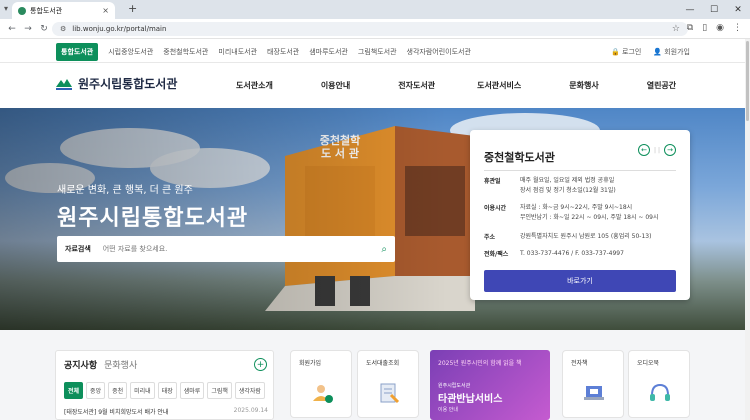 This screenshot has width=750, height=420. Describe the element at coordinates (583, 85) in the screenshot. I see `nav-culture: 문화행사` at that location.